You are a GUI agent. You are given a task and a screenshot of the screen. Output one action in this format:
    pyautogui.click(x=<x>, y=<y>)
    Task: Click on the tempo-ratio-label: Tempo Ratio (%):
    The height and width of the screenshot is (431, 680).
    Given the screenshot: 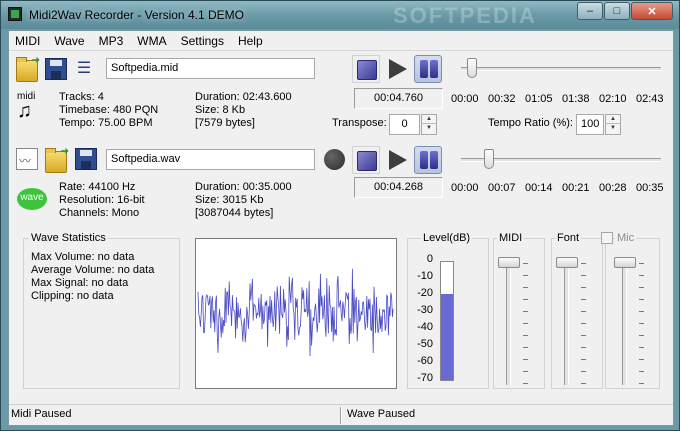 What is the action you would take?
    pyautogui.click(x=530, y=123)
    